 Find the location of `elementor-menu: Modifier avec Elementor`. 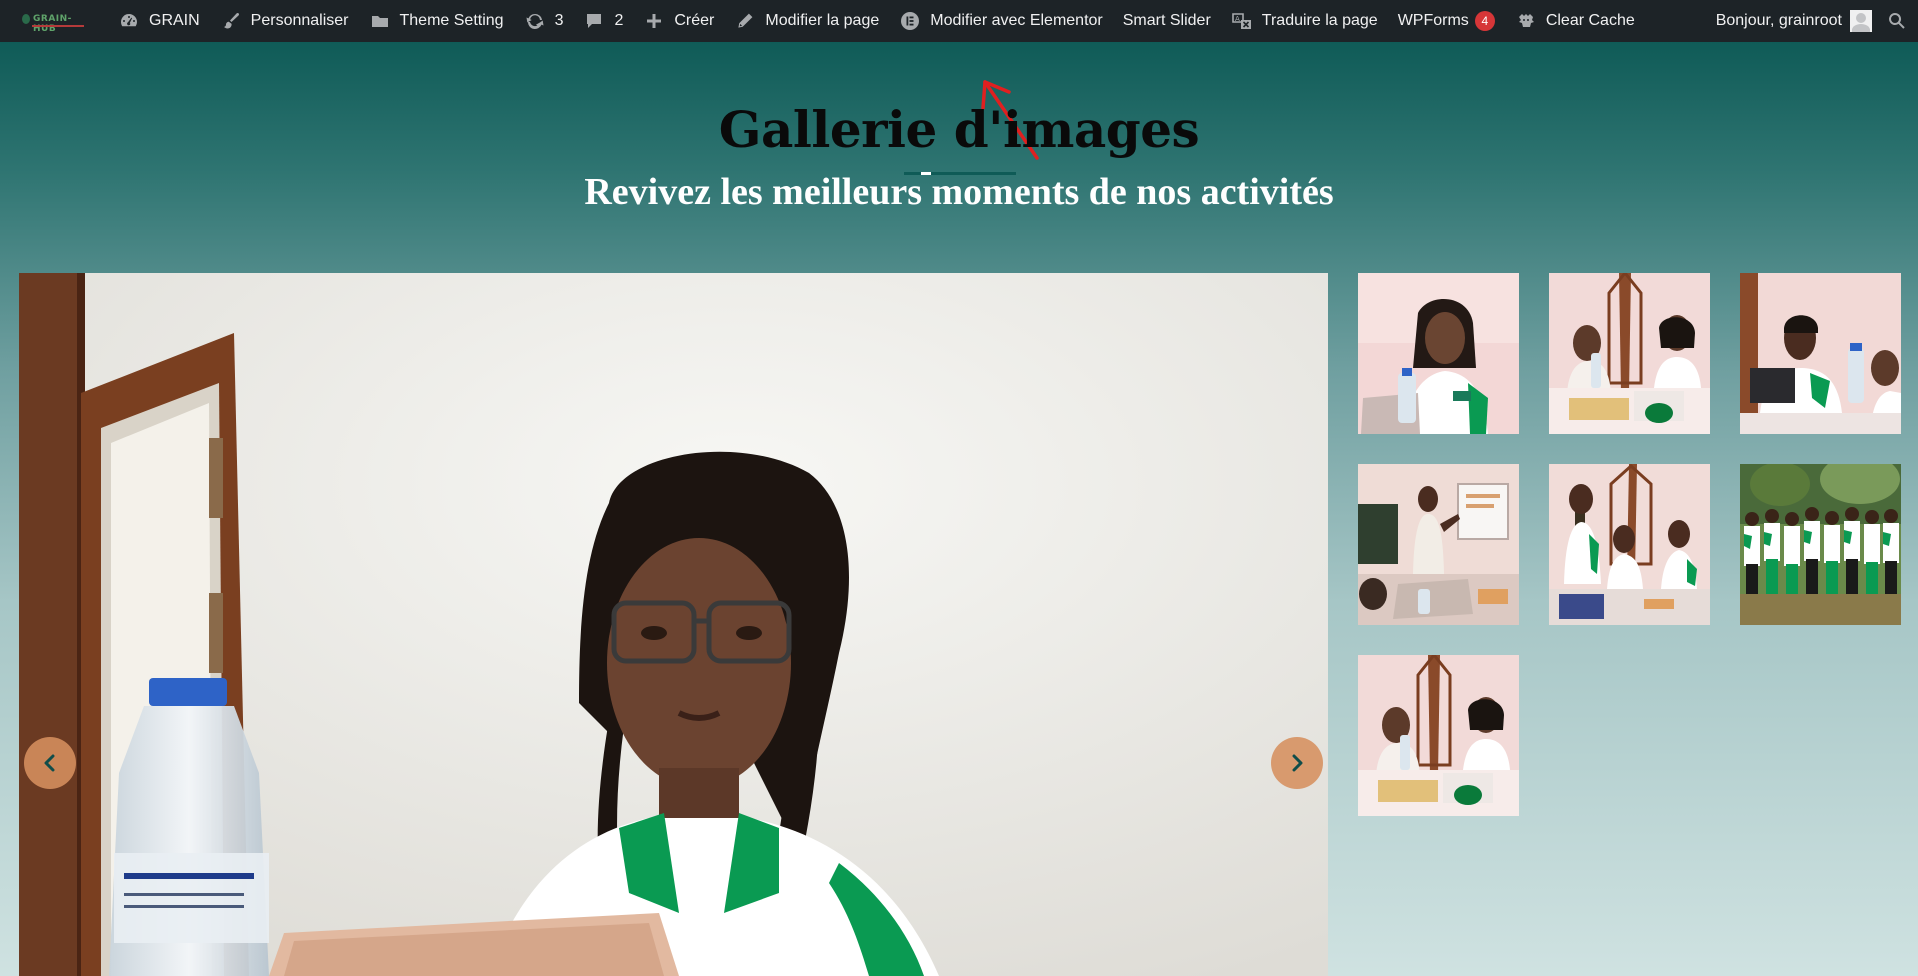

elementor-menu: Modifier avec Elementor is located at coordinates (1001, 21).